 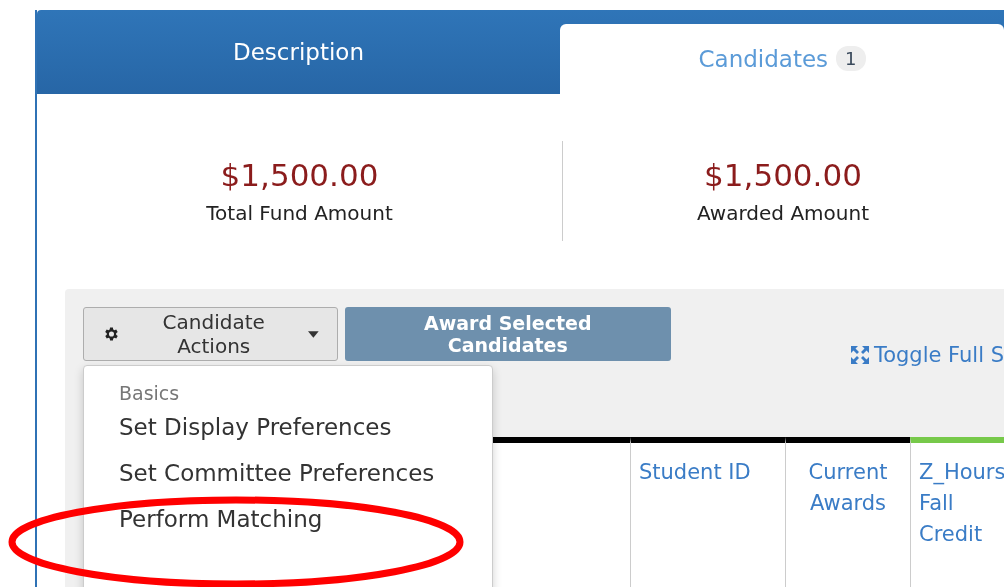 What do you see at coordinates (925, 355) in the screenshot?
I see `toggle-full-screen-link: Toggle Full S` at bounding box center [925, 355].